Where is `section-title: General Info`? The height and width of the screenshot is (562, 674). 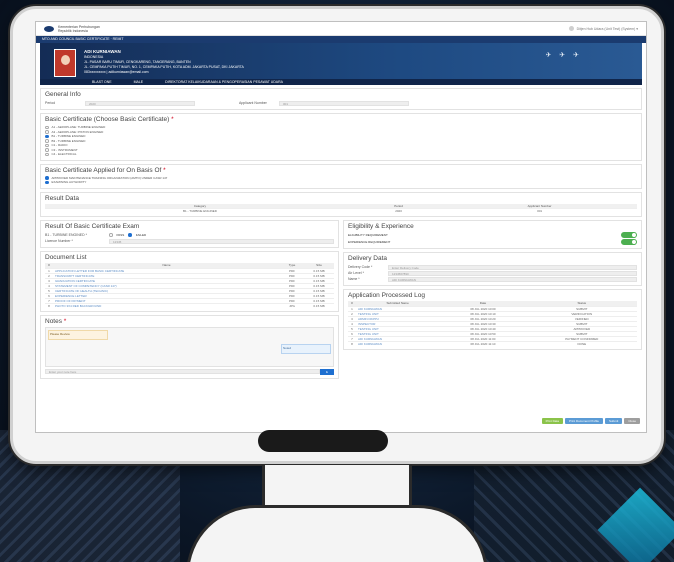 section-title: General Info is located at coordinates (63, 94).